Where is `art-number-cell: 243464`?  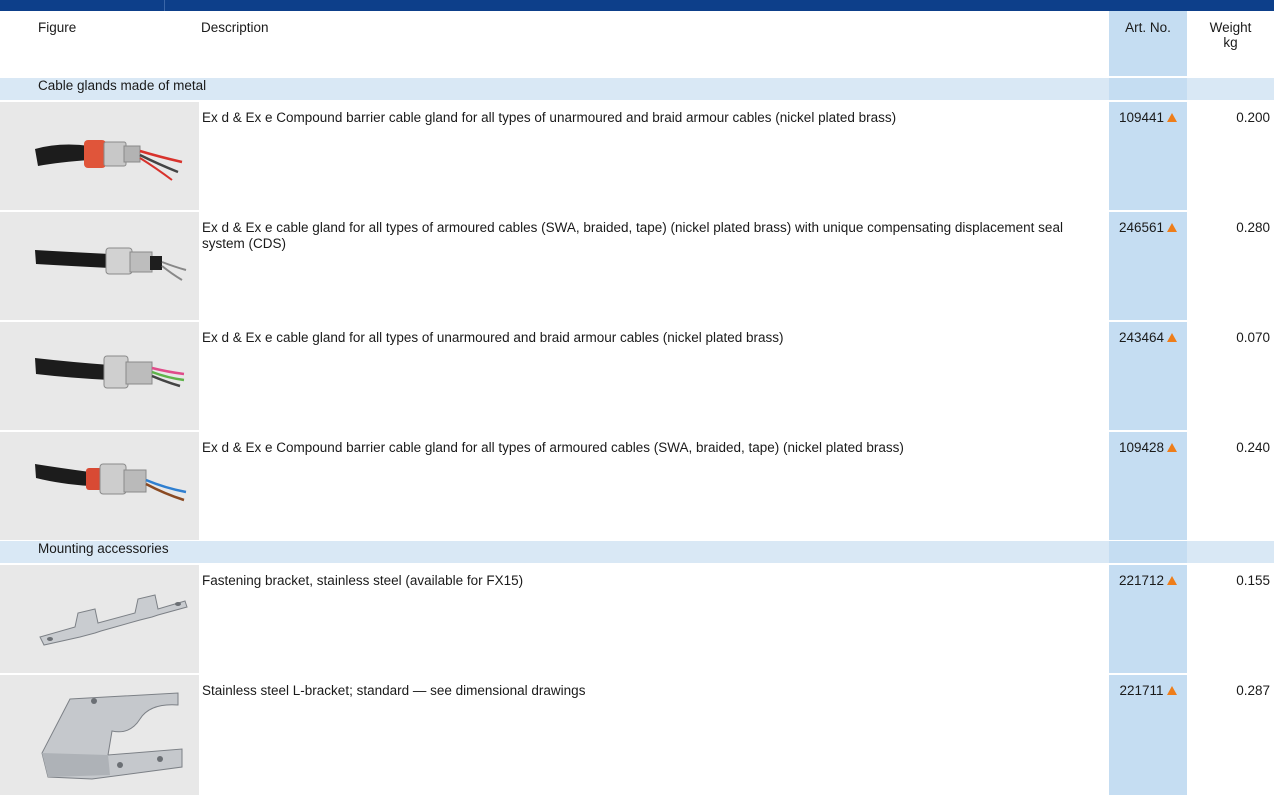 art-number-cell: 243464 is located at coordinates (1148, 375).